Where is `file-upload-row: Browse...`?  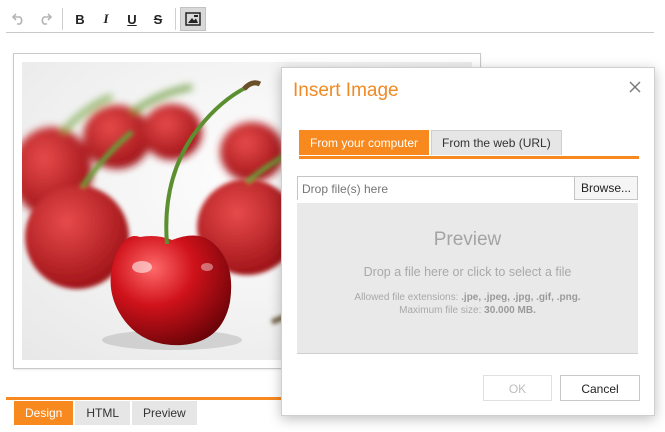
file-upload-row: Browse... is located at coordinates (467, 188).